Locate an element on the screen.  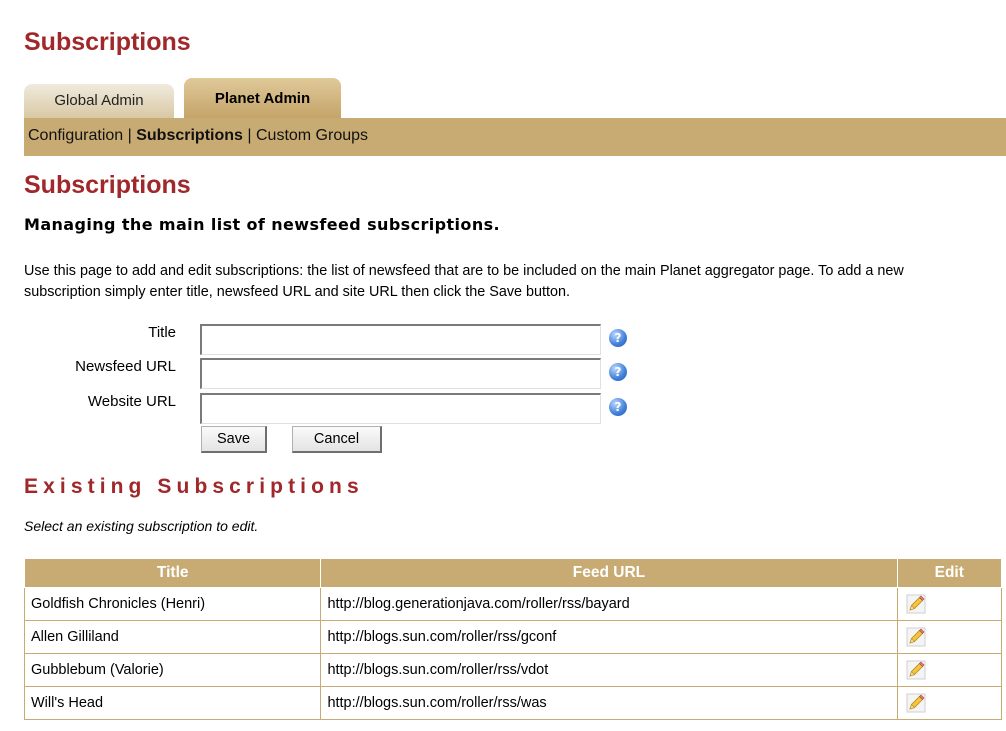
save-button: Save is located at coordinates (234, 439).